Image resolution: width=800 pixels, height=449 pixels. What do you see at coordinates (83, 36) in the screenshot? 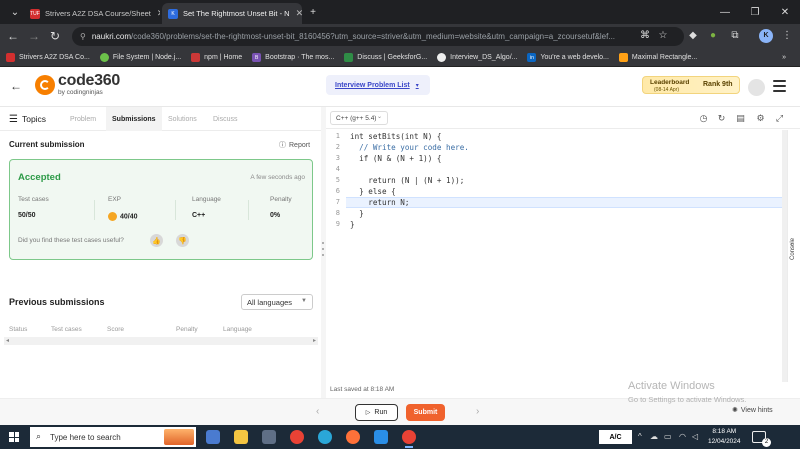
I see `site-info-icon: ⚲` at bounding box center [83, 36].